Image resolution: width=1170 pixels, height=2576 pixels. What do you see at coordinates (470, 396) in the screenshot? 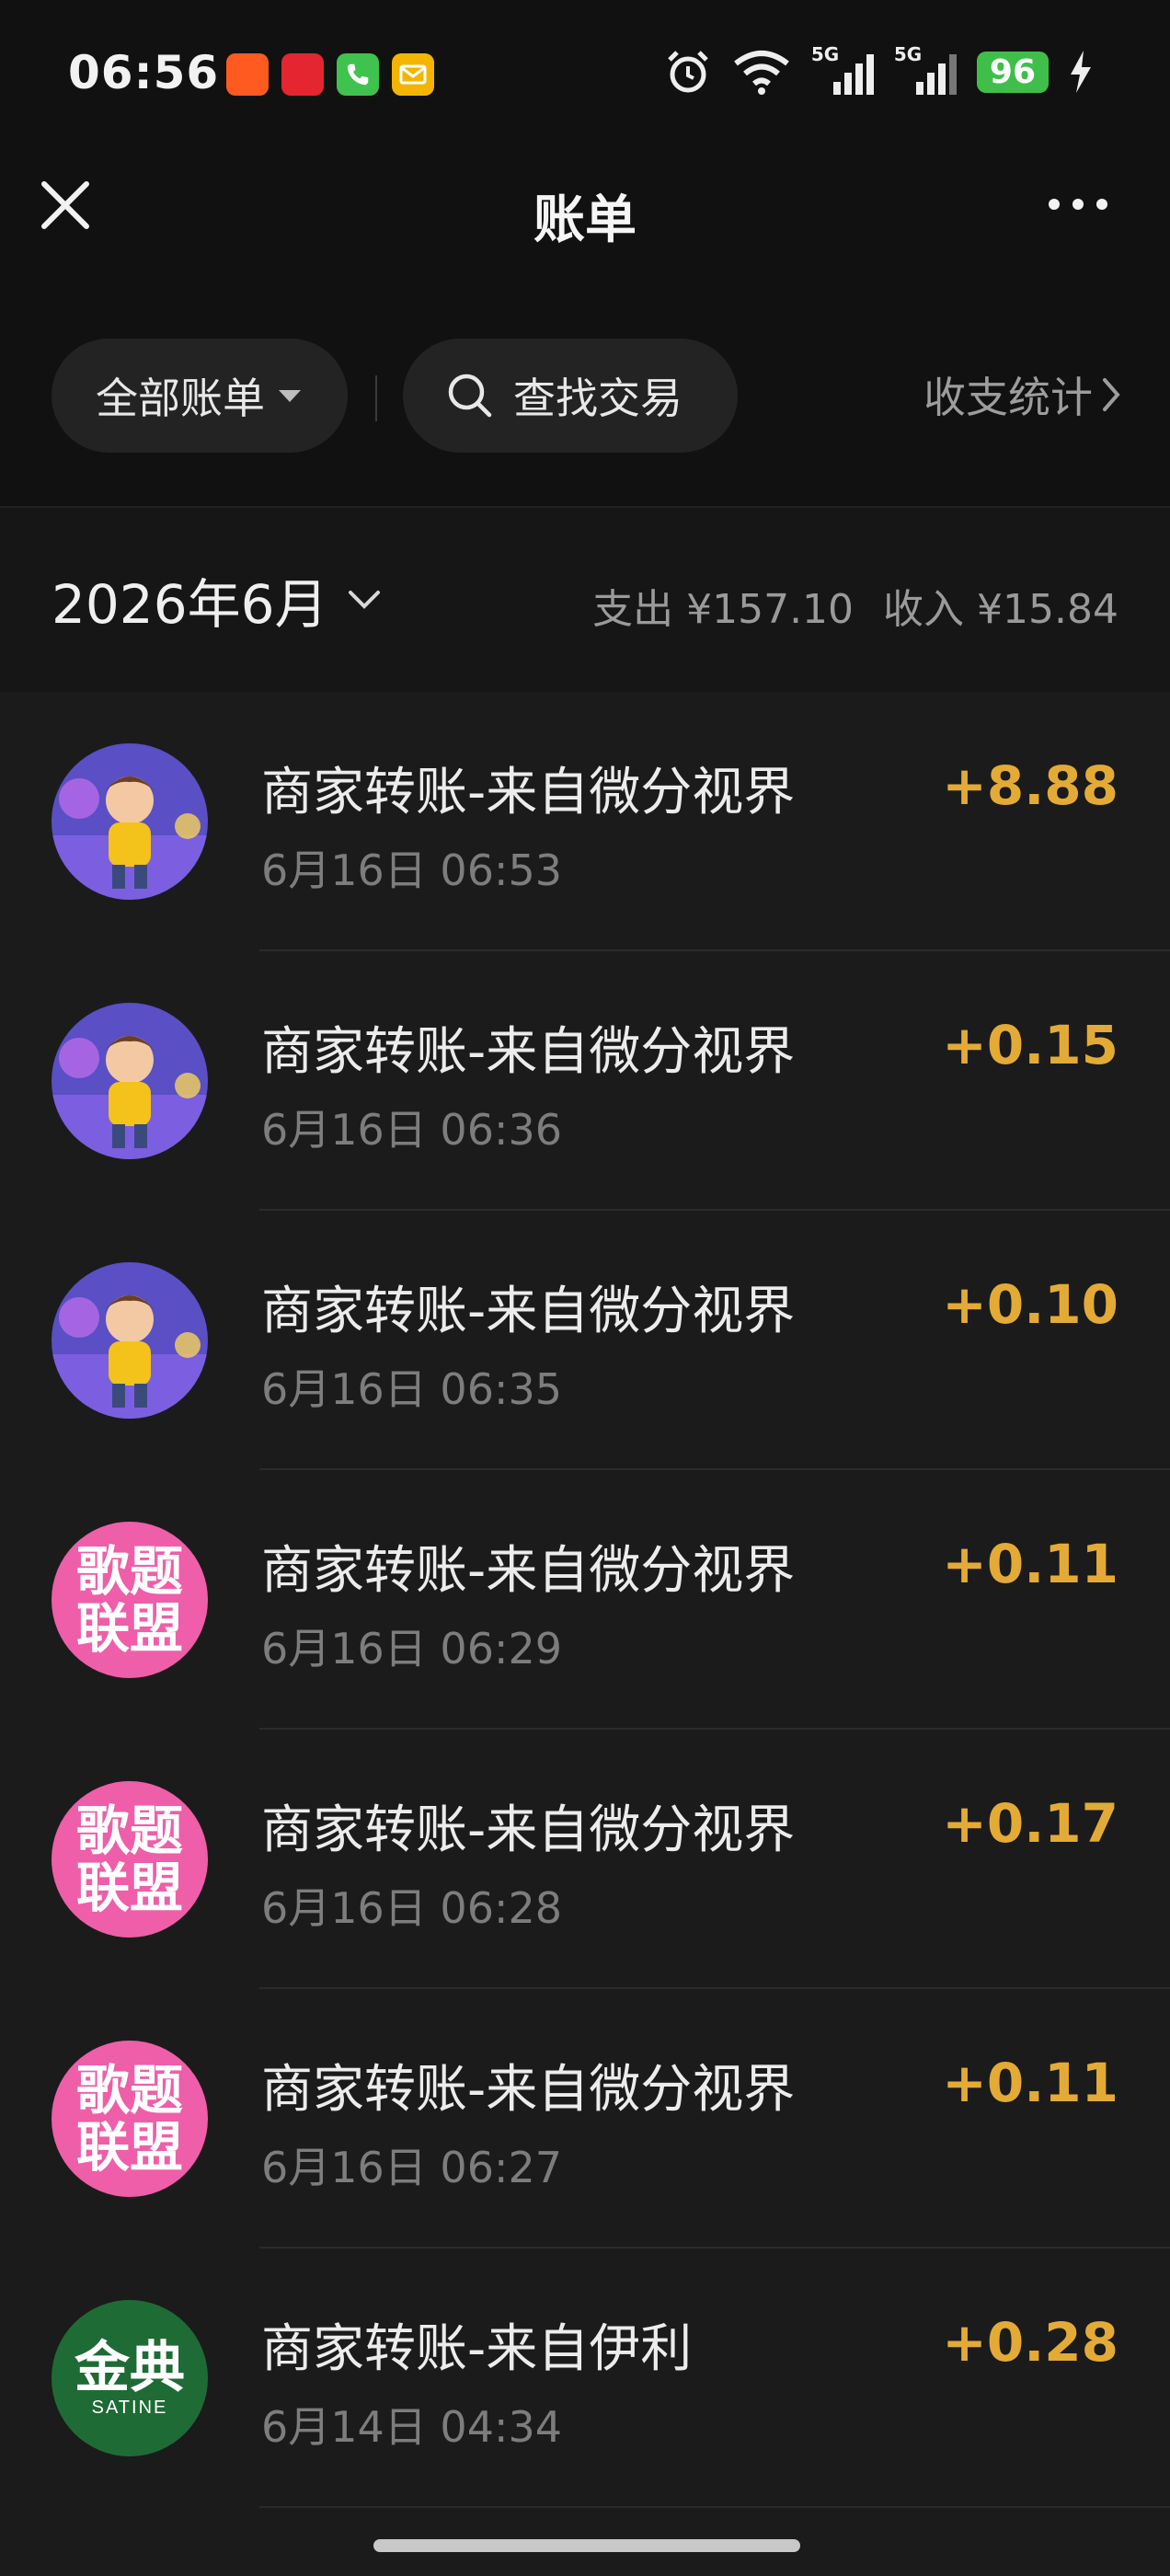
I see `search-icon` at bounding box center [470, 396].